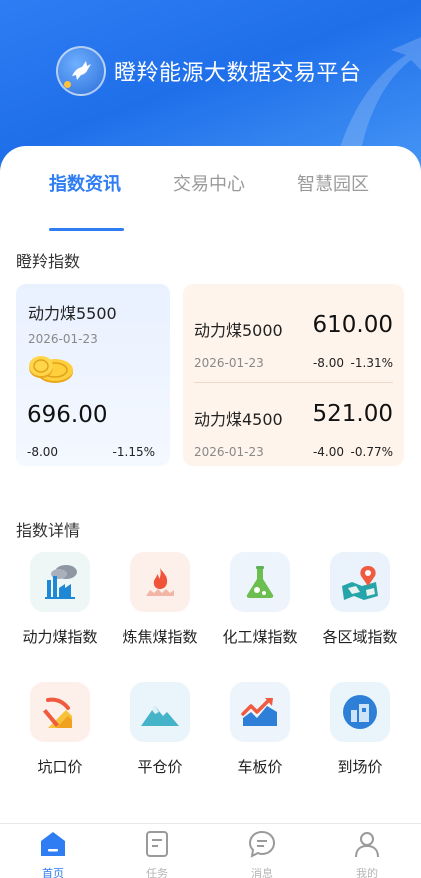 This screenshot has width=421, height=878. I want to click on gazelle-logo-icon, so click(81, 71).